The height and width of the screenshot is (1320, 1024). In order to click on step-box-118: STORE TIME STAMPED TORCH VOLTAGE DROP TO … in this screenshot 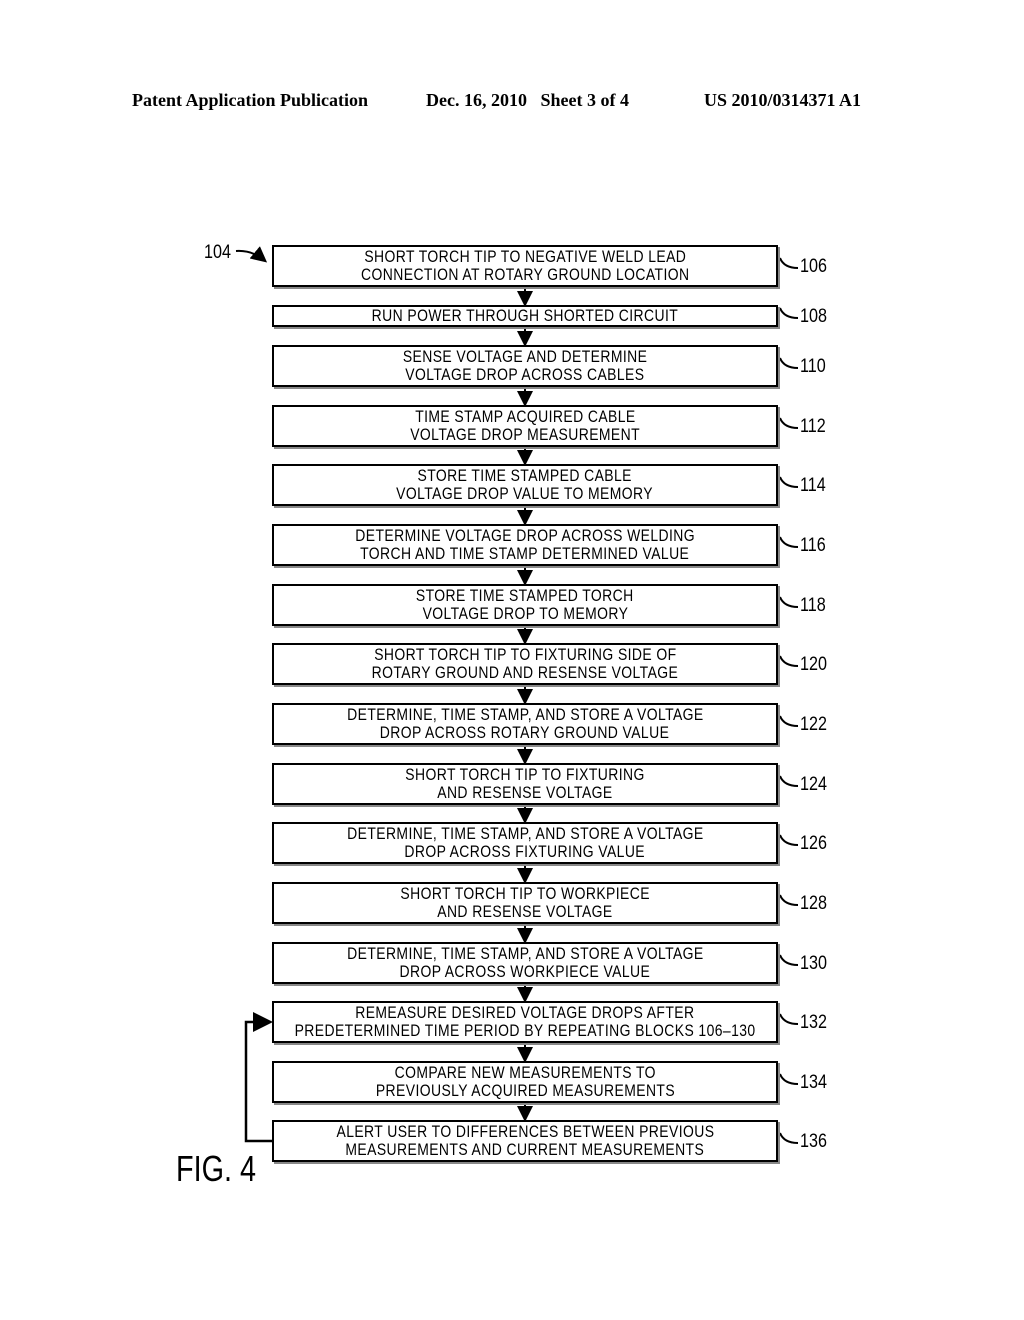, I will do `click(525, 605)`.